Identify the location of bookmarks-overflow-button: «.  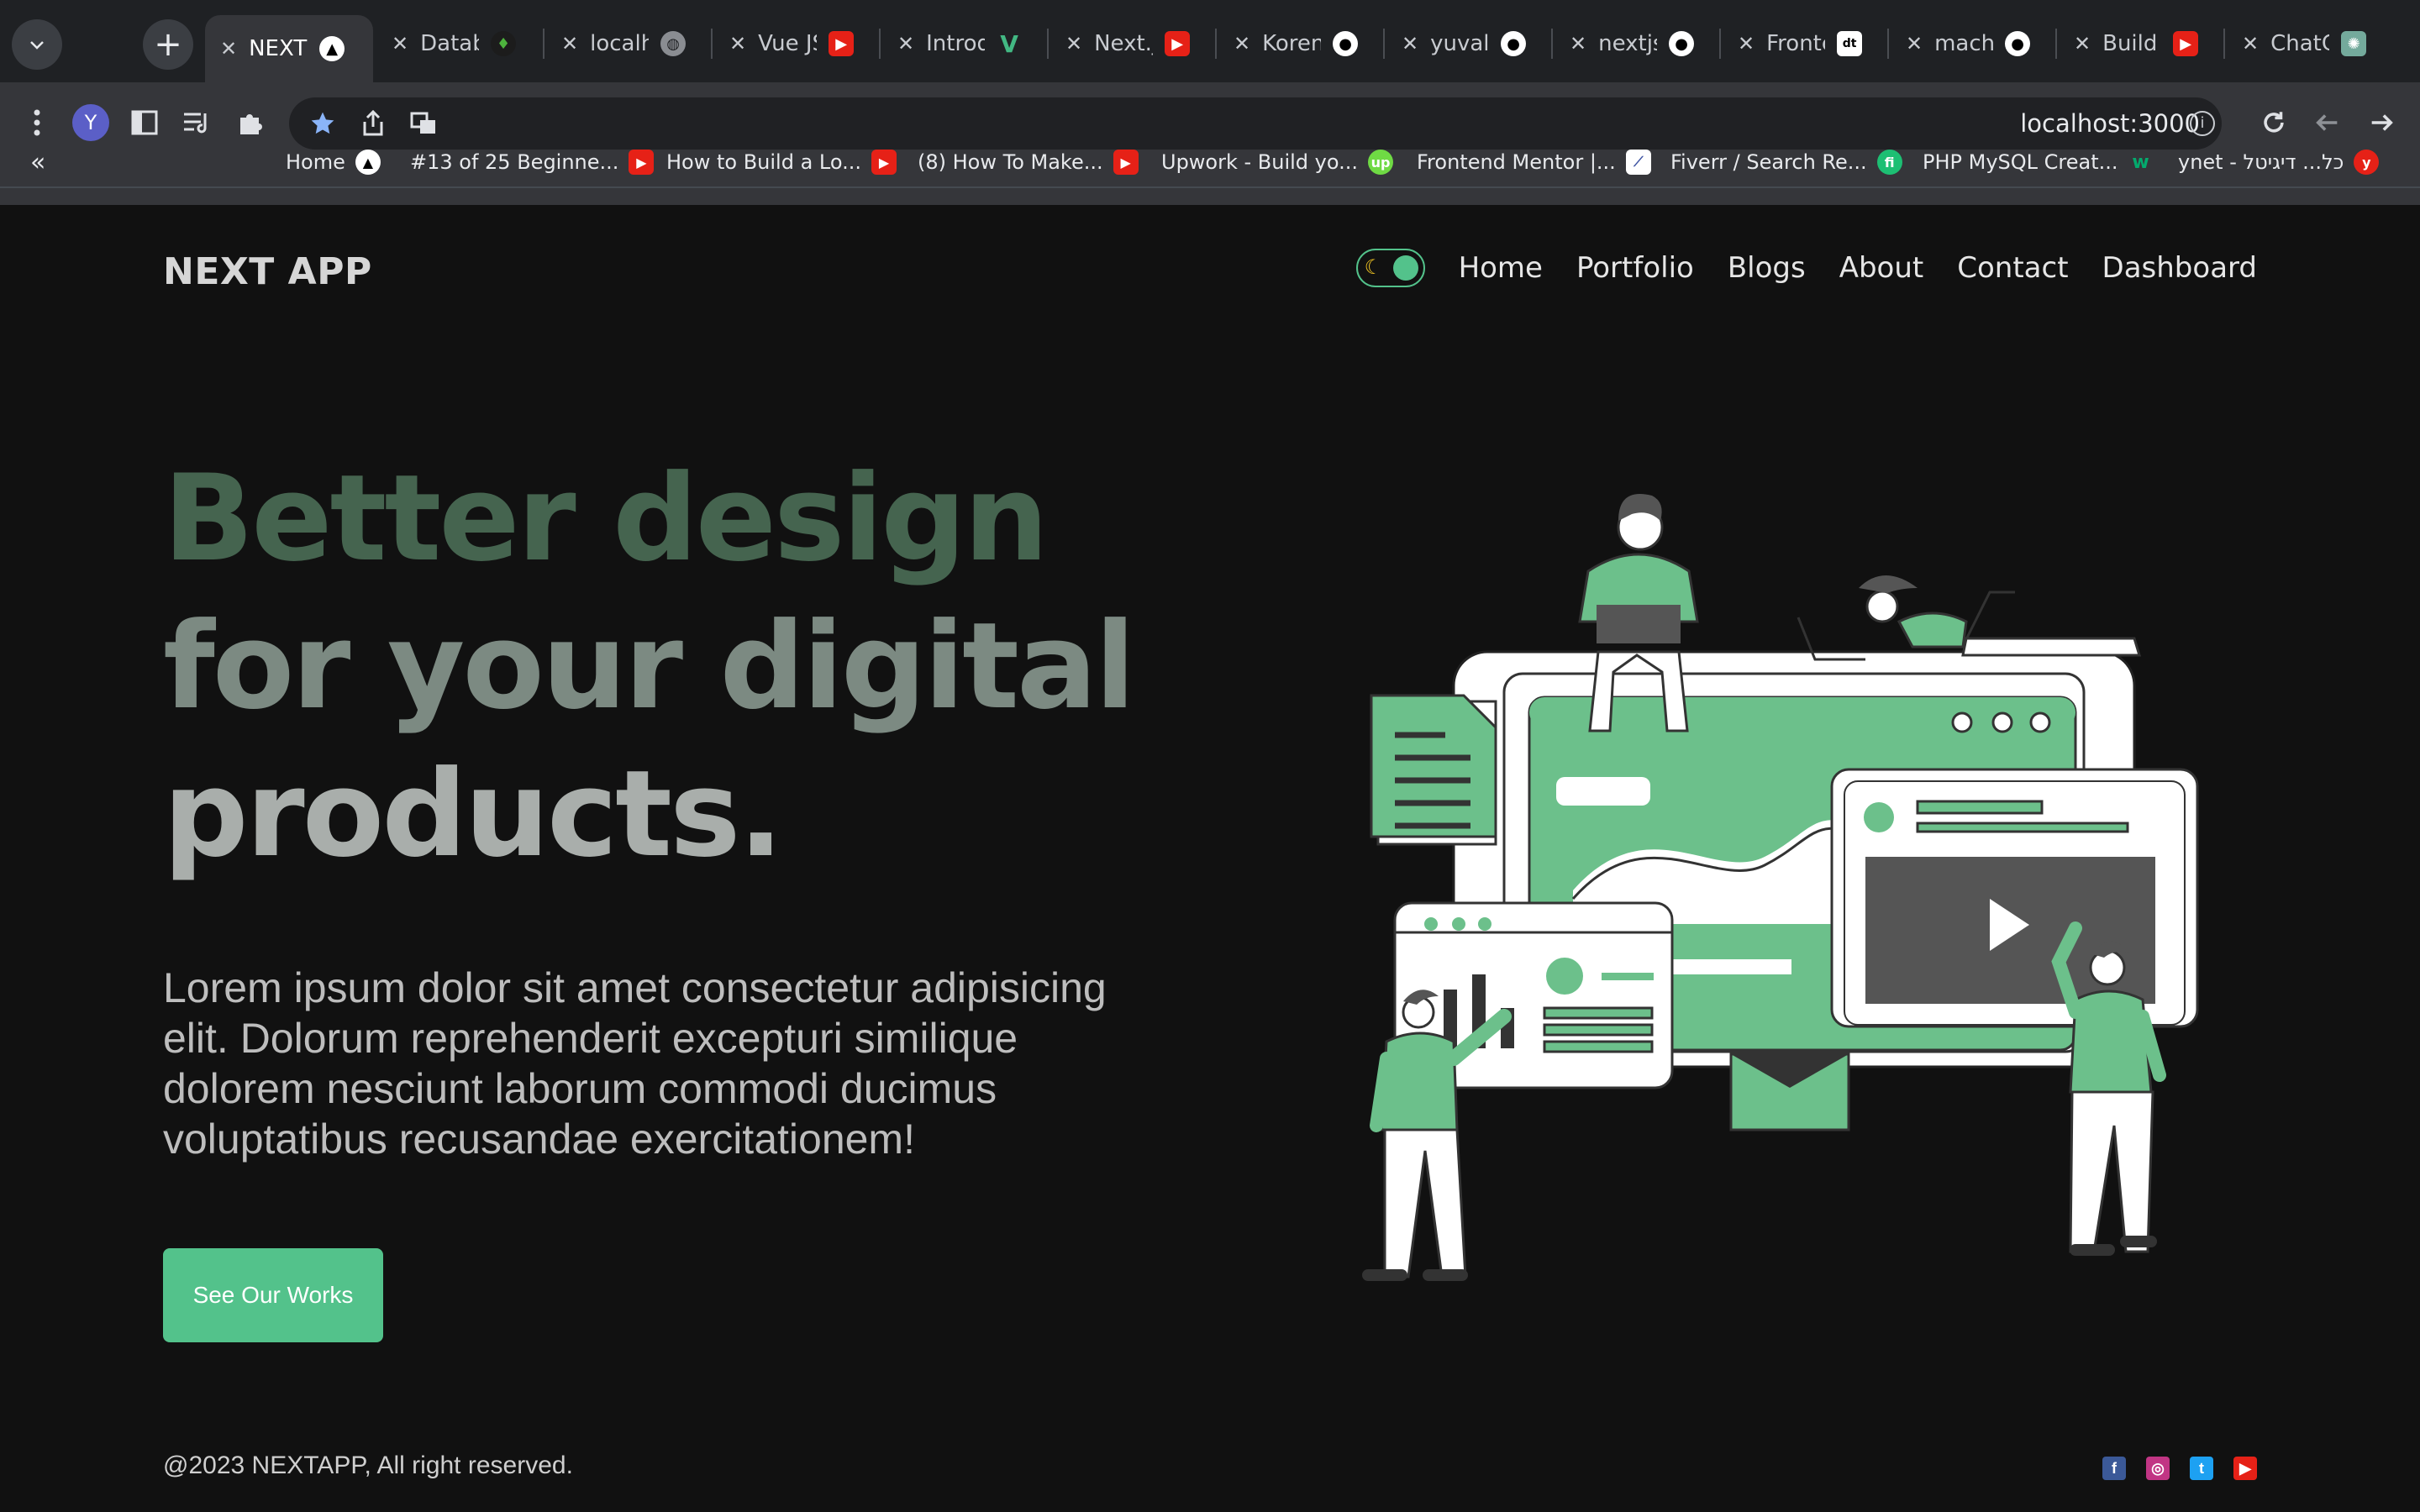
(37, 162).